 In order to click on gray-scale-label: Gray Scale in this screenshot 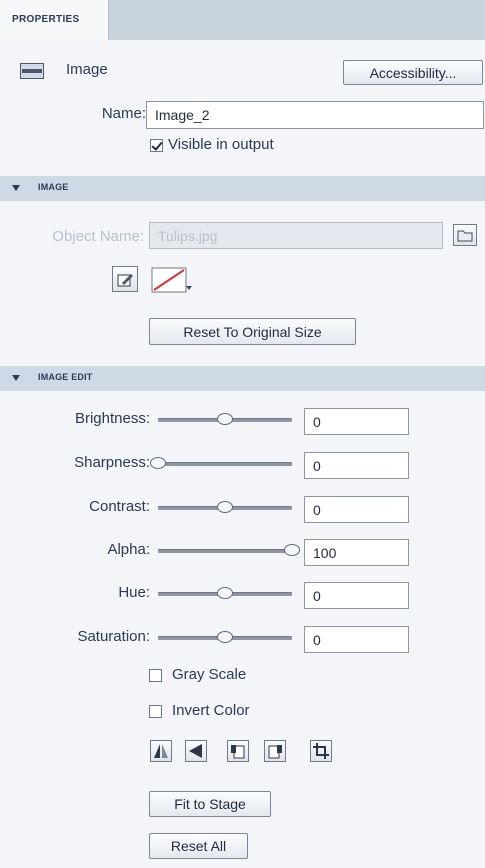, I will do `click(209, 674)`.